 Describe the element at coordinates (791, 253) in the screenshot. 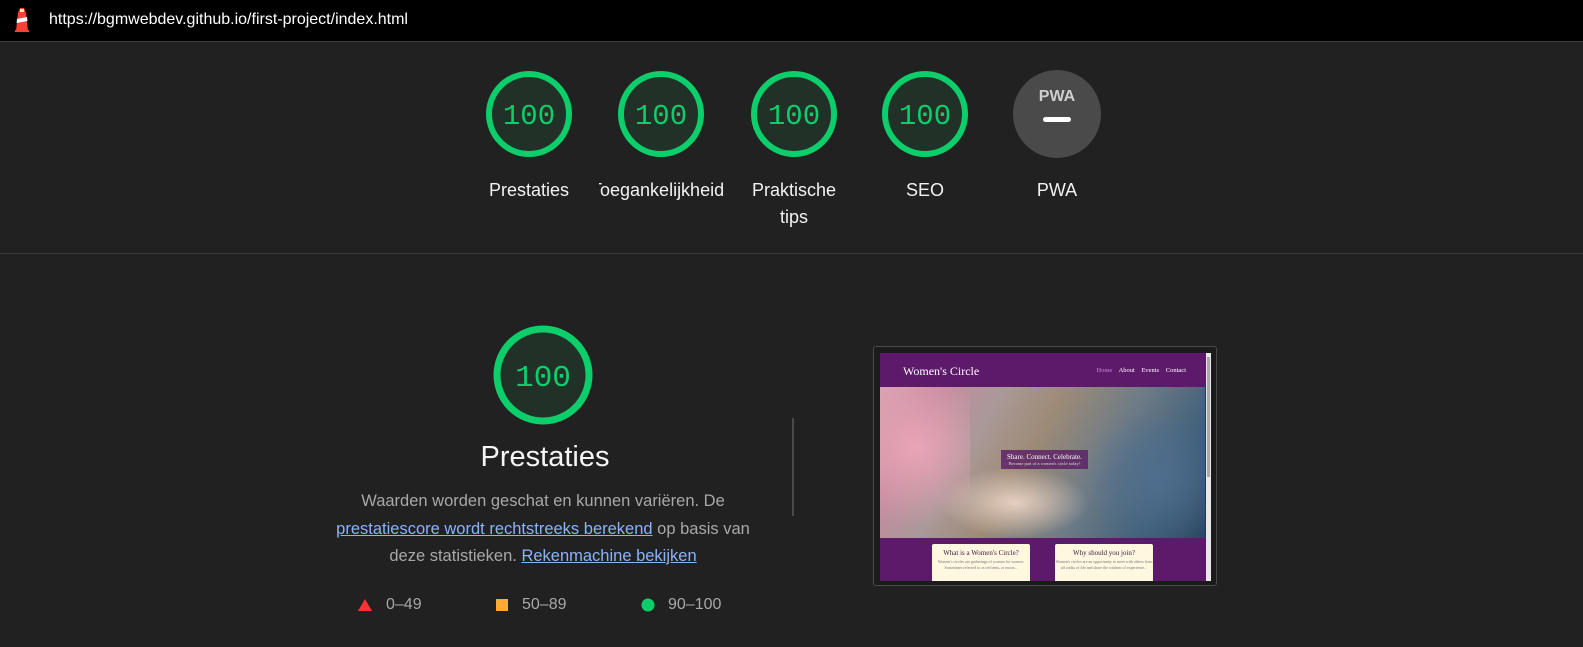

I see `section-divider` at that location.